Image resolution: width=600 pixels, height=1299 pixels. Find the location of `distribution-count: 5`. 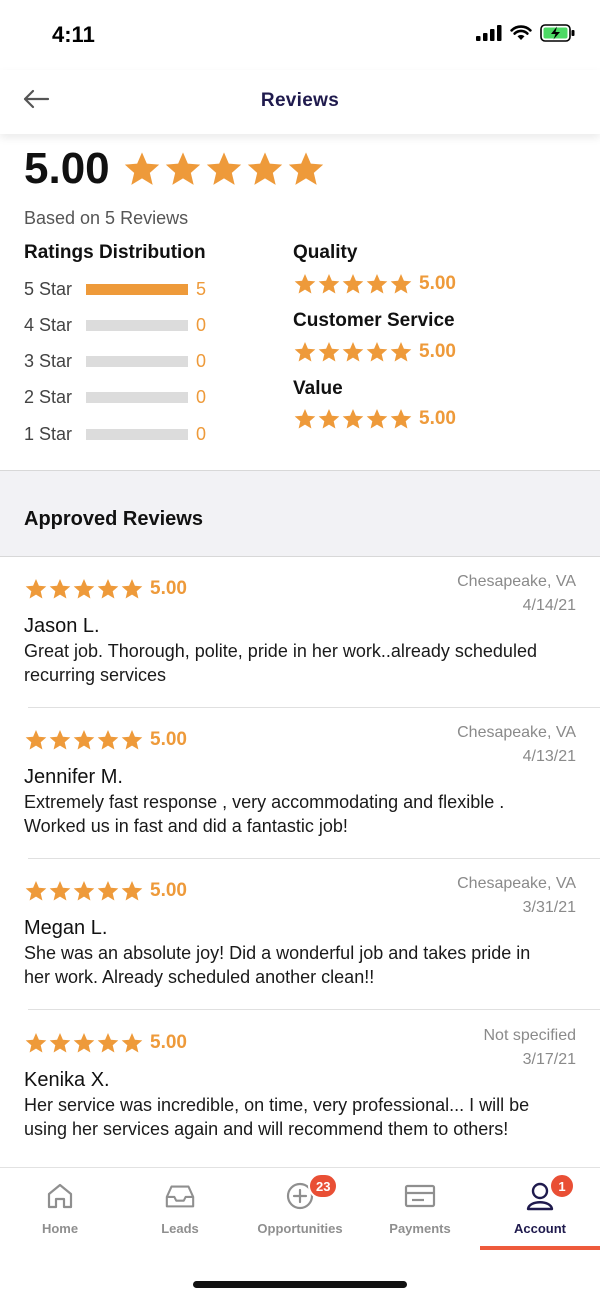

distribution-count: 5 is located at coordinates (201, 288).